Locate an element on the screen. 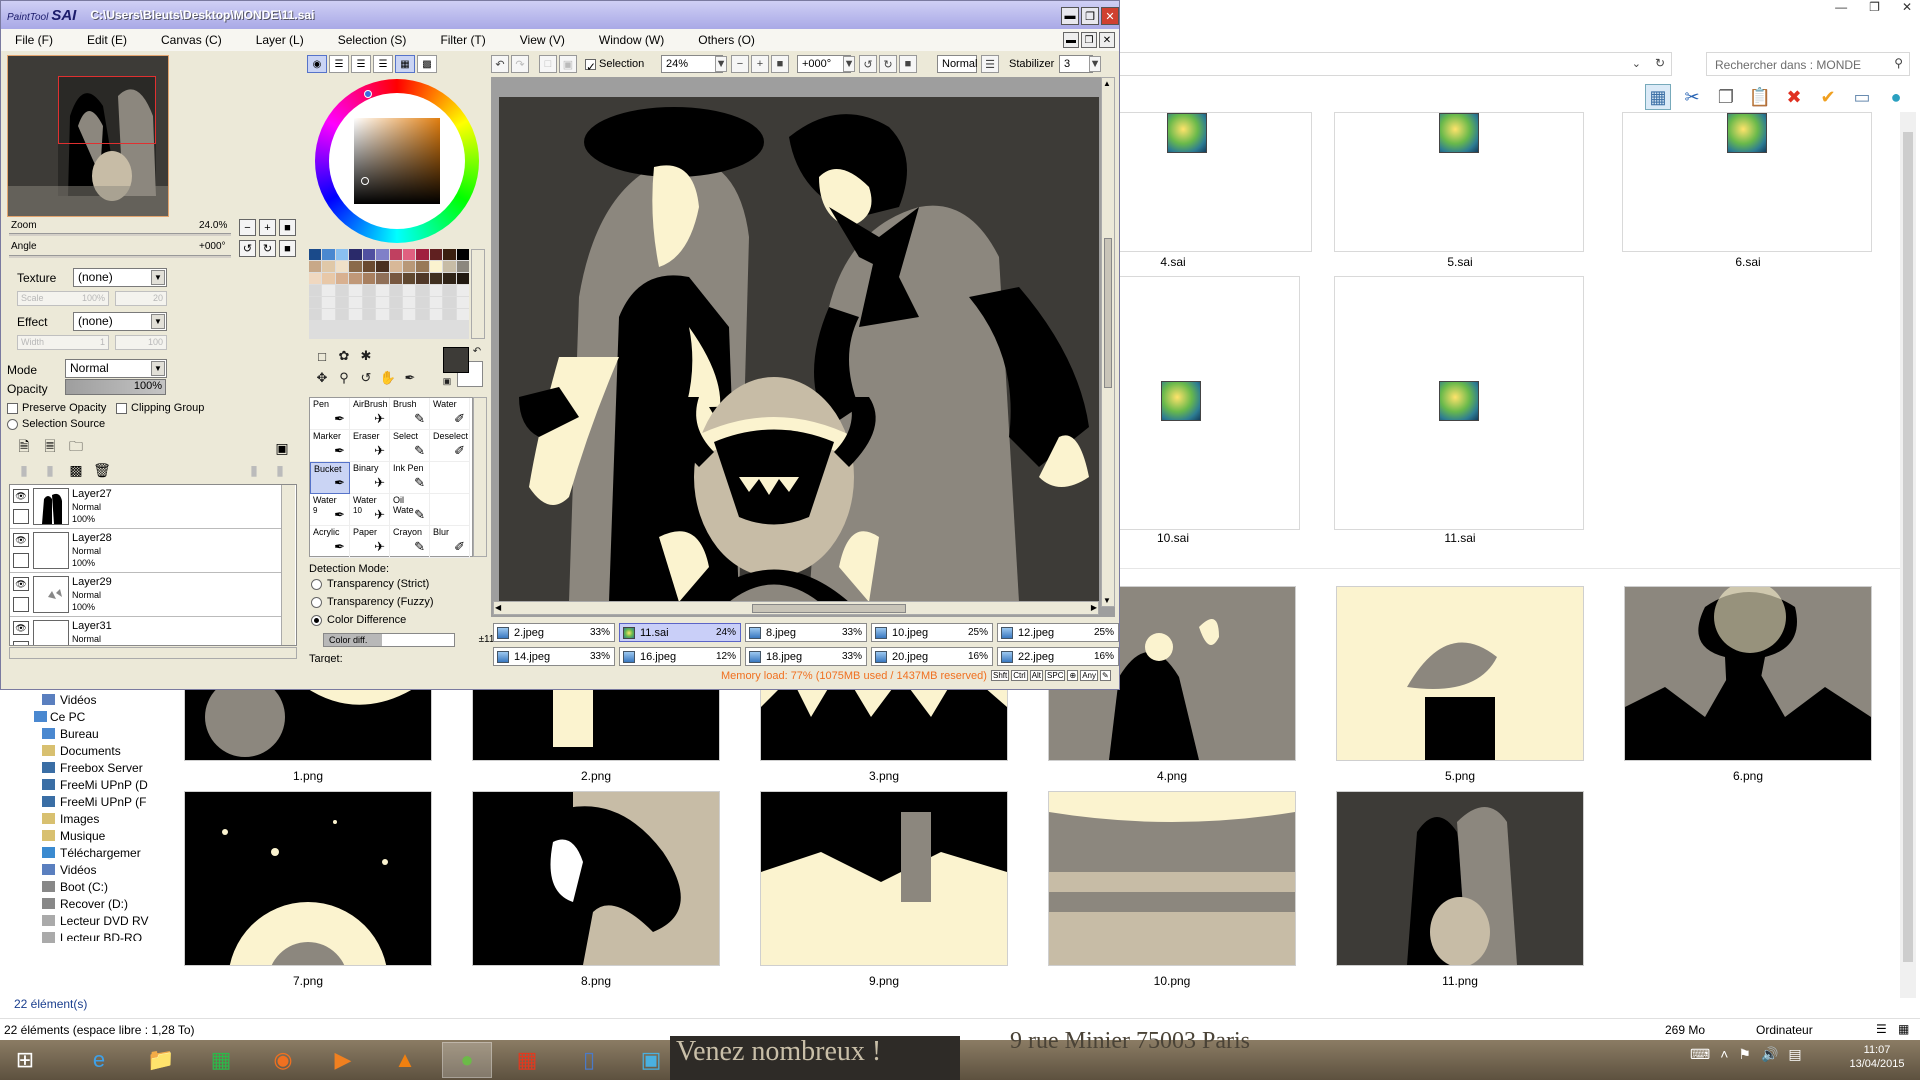 The image size is (1920, 1080). any-key: Any is located at coordinates (1089, 675).